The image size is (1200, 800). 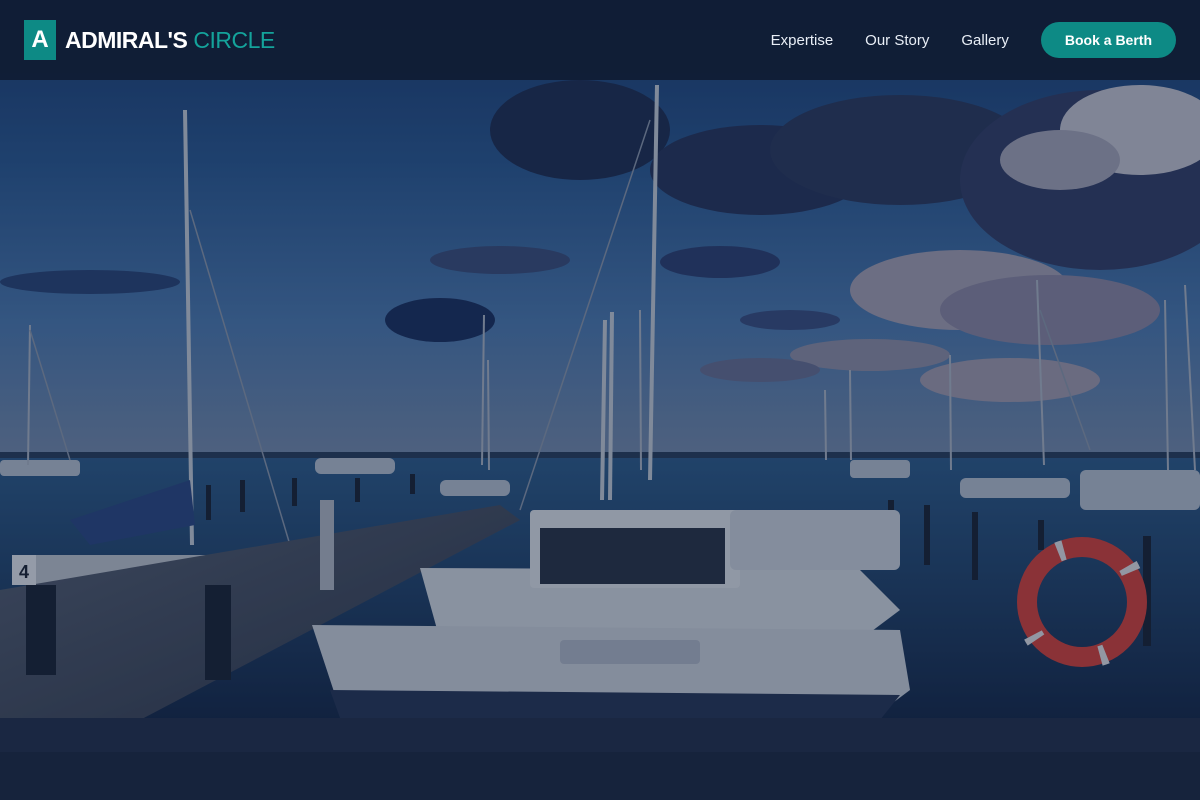 What do you see at coordinates (234, 39) in the screenshot?
I see `brand-accent: CIRCLE` at bounding box center [234, 39].